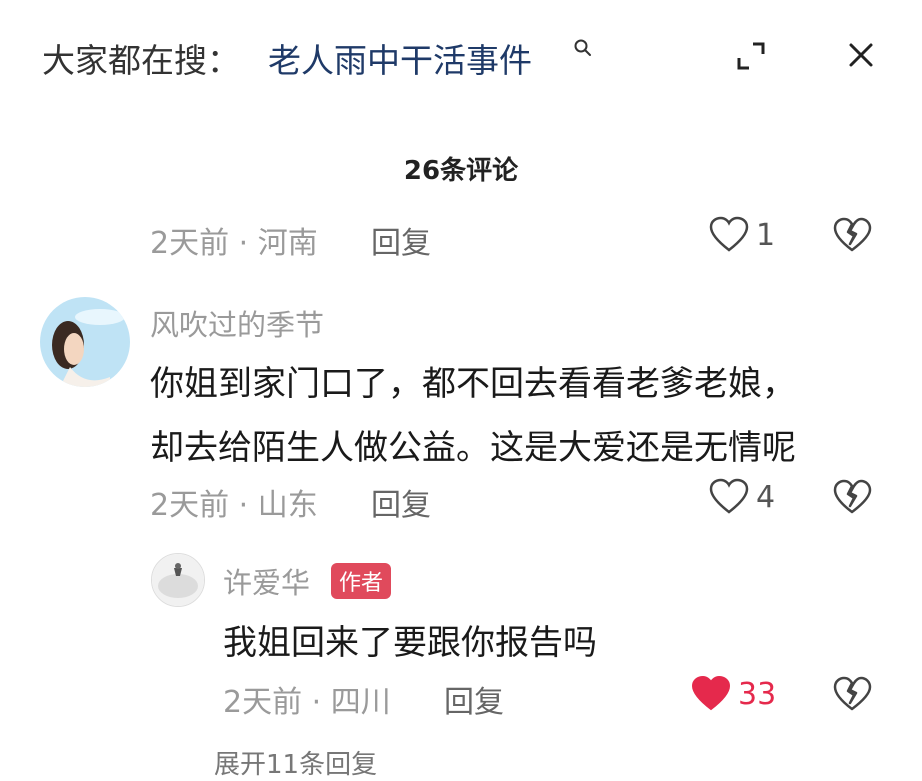 The image size is (922, 781). What do you see at coordinates (766, 497) in the screenshot?
I see `like-count: 4` at bounding box center [766, 497].